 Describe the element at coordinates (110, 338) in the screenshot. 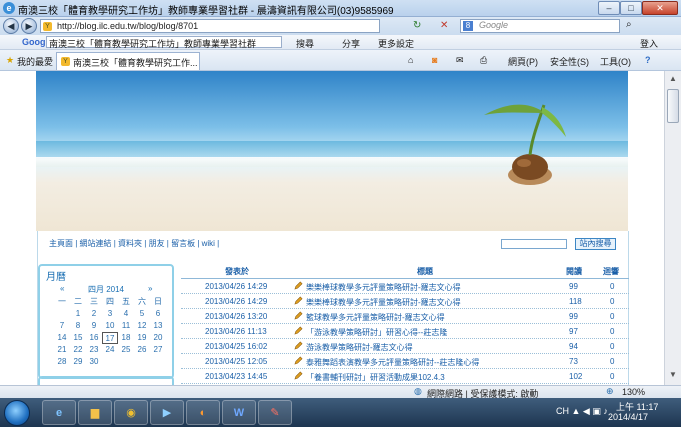

I see `calendar-day-today: 17` at that location.